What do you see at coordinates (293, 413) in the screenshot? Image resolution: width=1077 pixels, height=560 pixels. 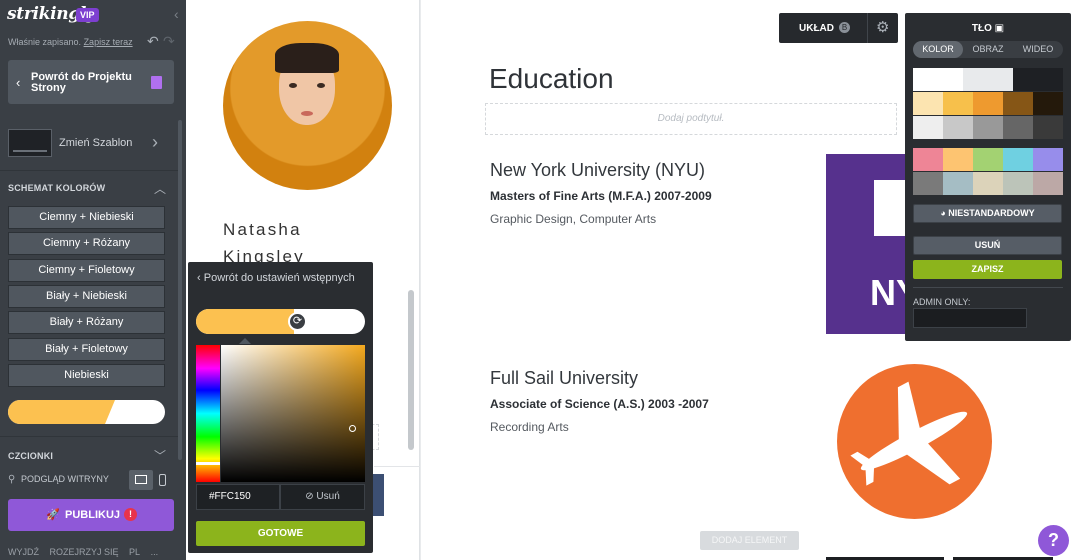 I see `saturation-value-area` at bounding box center [293, 413].